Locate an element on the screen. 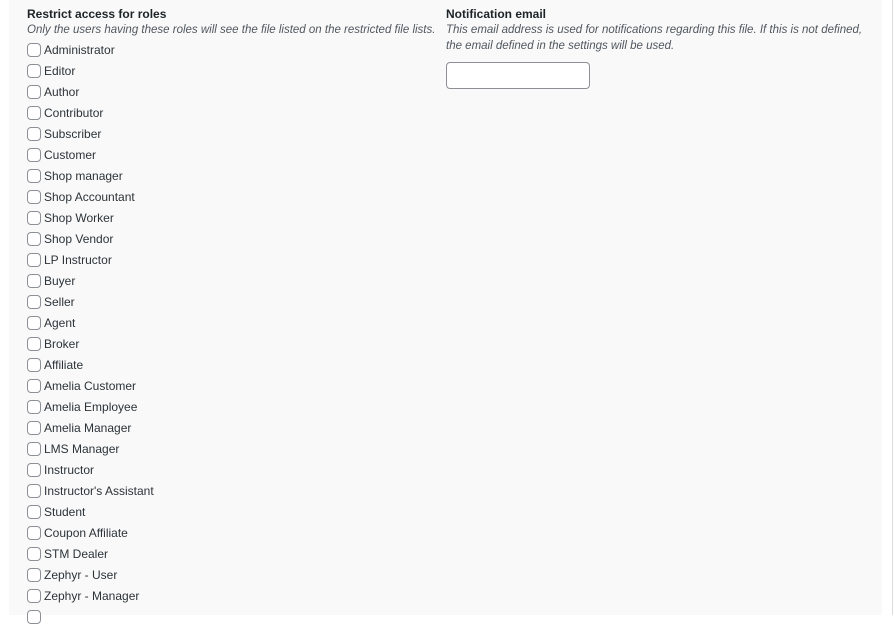 Image resolution: width=895 pixels, height=627 pixels. role-label: Agent is located at coordinates (59, 323).